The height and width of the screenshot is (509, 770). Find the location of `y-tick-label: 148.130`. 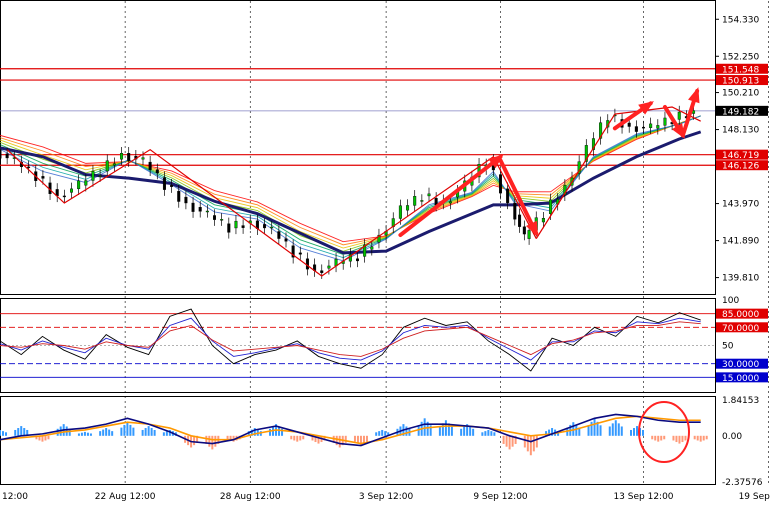

y-tick-label: 148.130 is located at coordinates (740, 131).